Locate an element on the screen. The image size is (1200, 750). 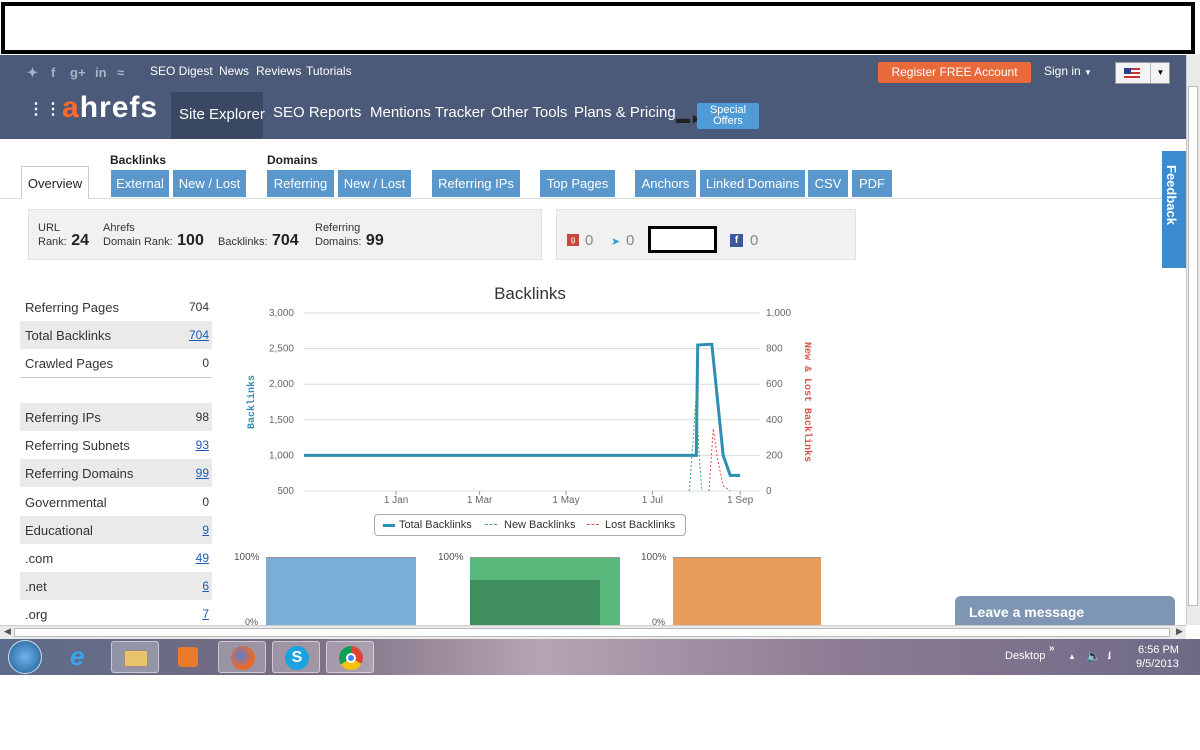
y-tick-label: 2,000 is located at coordinates (281, 384).